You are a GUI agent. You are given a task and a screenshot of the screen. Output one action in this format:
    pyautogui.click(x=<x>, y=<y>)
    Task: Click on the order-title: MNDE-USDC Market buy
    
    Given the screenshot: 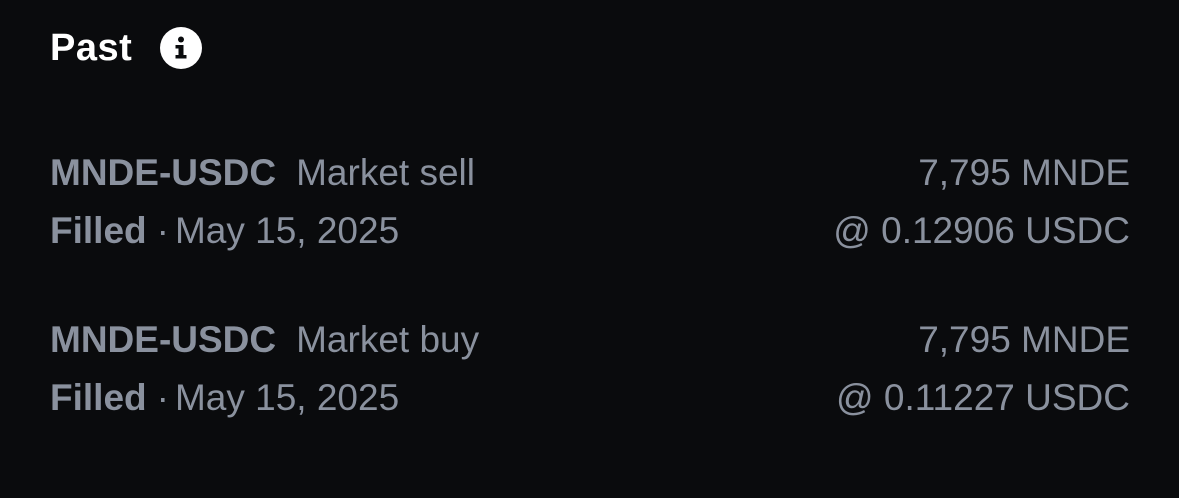 What is the action you would take?
    pyautogui.click(x=264, y=340)
    